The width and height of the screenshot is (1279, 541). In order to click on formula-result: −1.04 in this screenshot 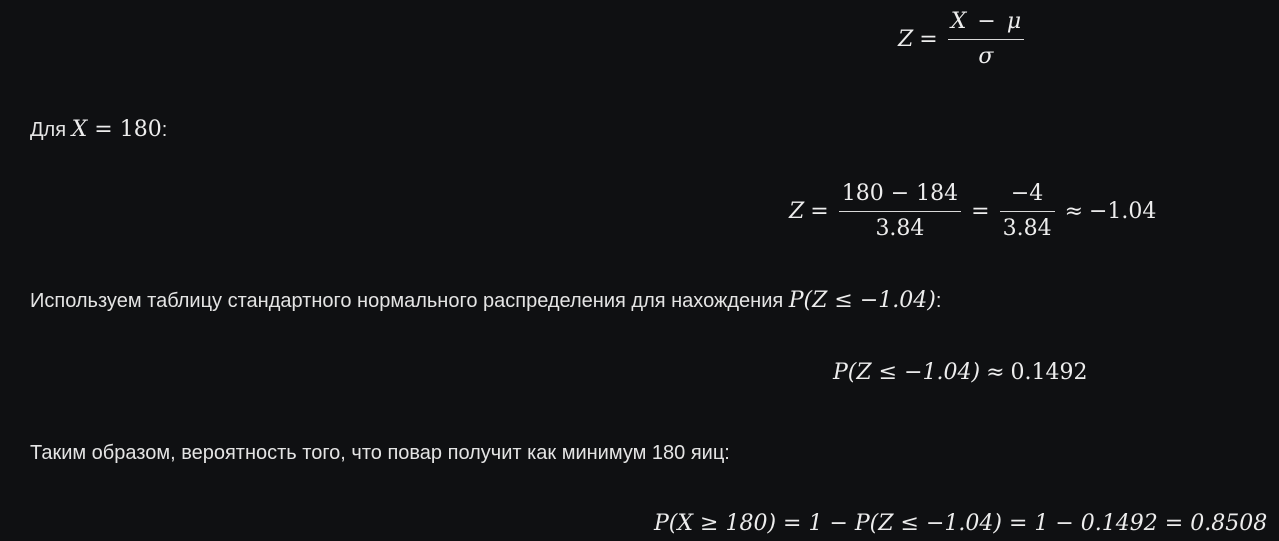, I will do `click(1123, 211)`.